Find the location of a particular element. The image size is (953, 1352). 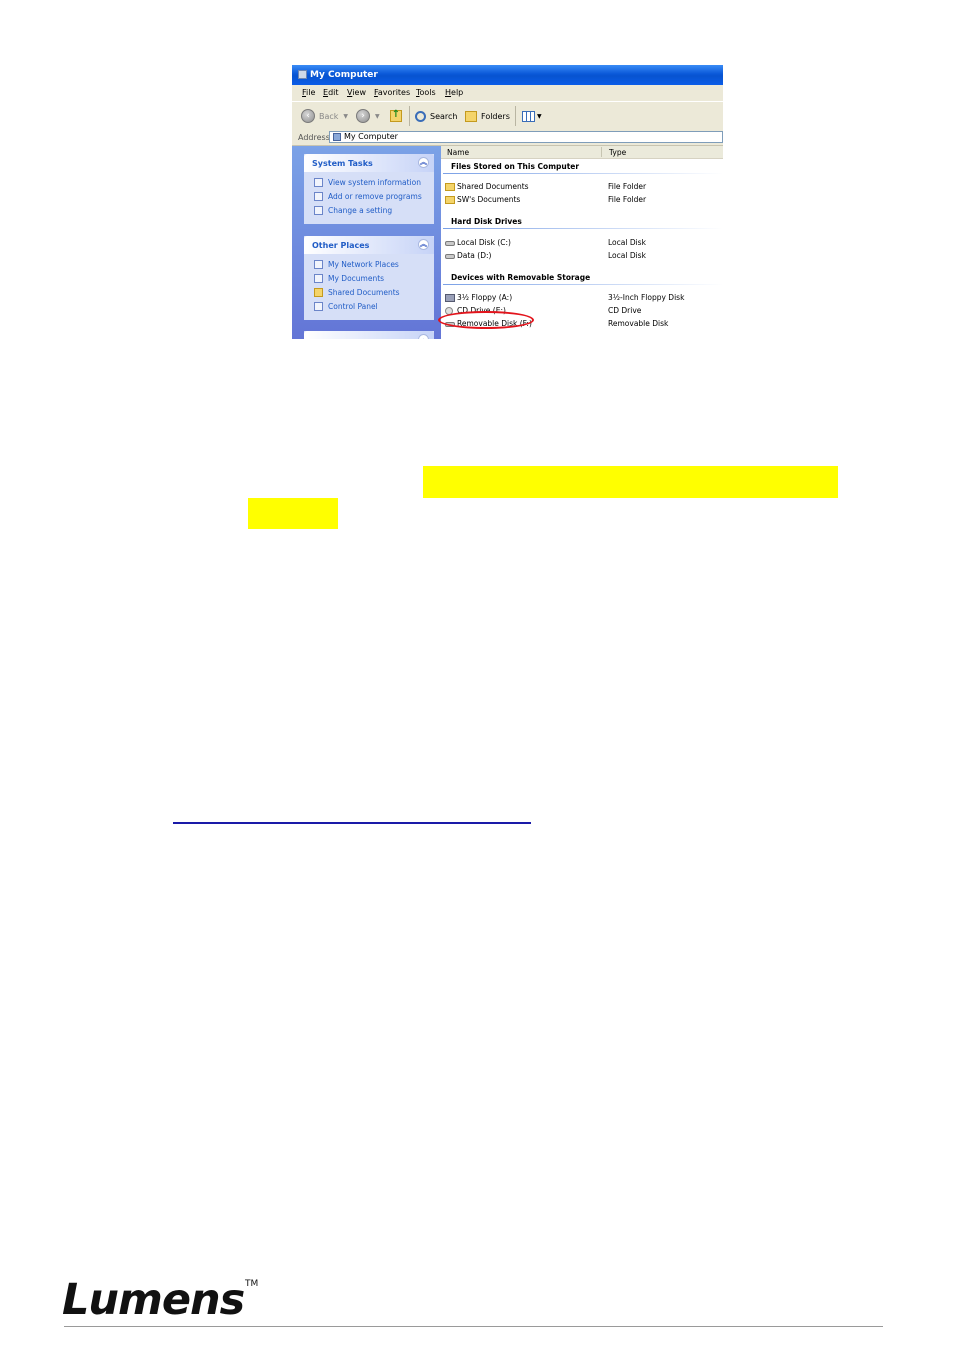

menu-view: View is located at coordinates (356, 92).